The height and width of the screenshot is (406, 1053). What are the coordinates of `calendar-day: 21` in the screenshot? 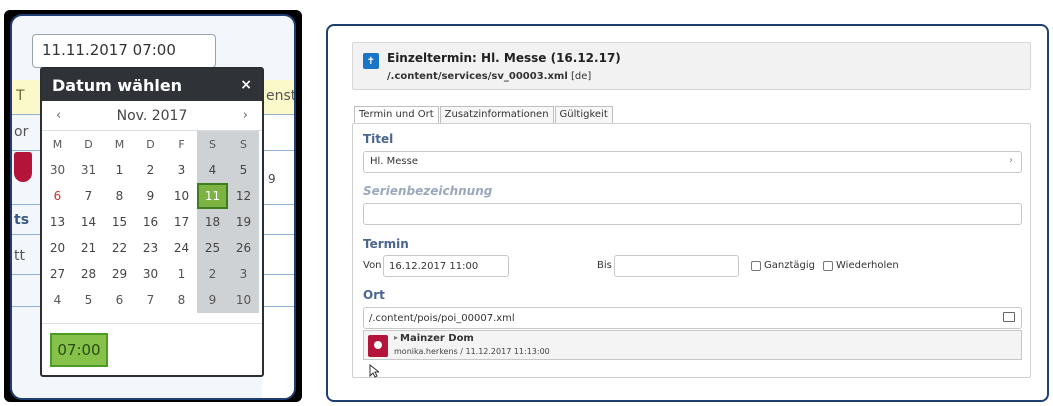 It's located at (88, 248).